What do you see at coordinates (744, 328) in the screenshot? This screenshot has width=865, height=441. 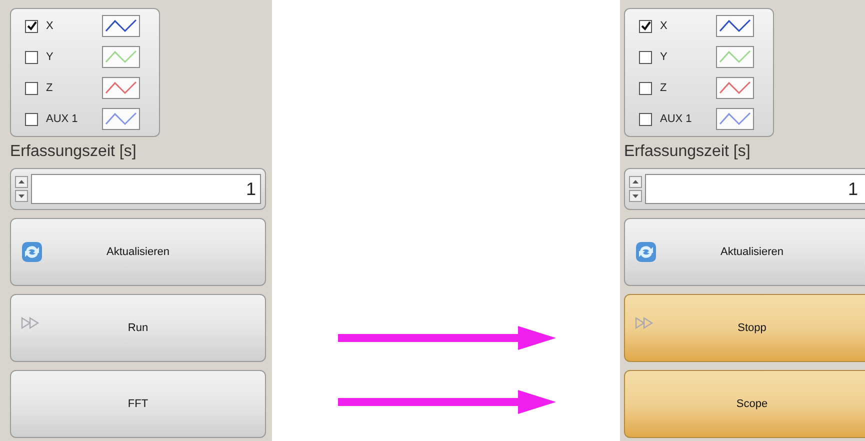 I see `action-button: Stopp` at bounding box center [744, 328].